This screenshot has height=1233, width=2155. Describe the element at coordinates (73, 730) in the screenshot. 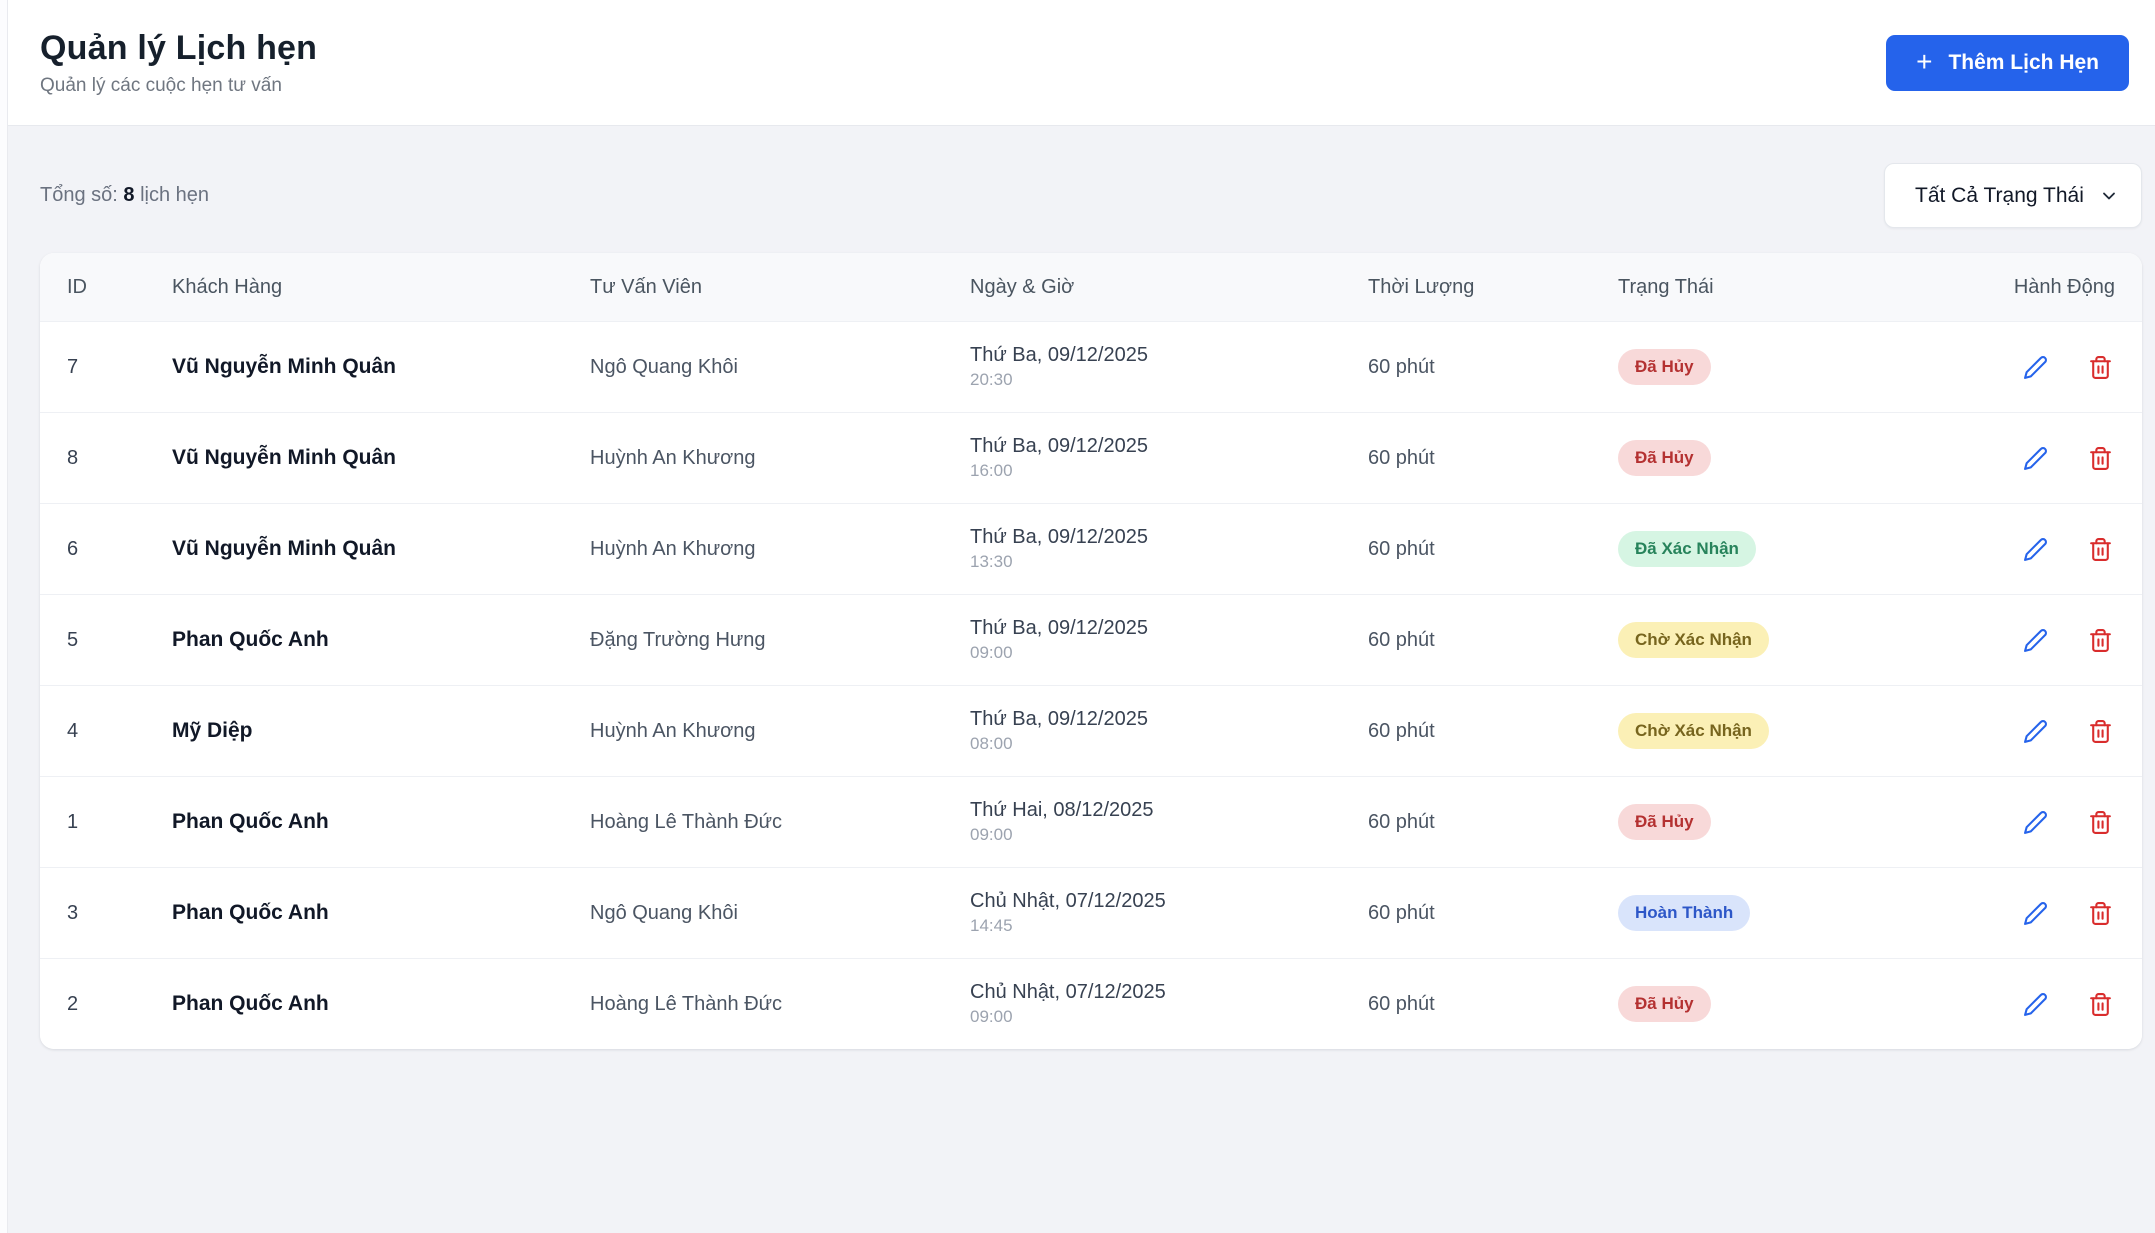

I see `appointment-id: 4` at that location.